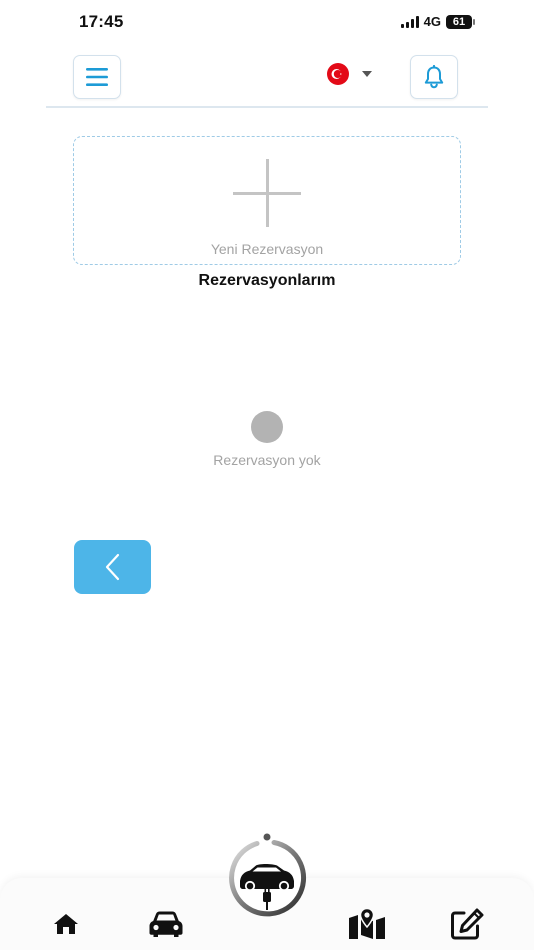 The image size is (534, 950). Describe the element at coordinates (267, 249) in the screenshot. I see `new-reservation-label: Yeni Rezervasyon` at that location.